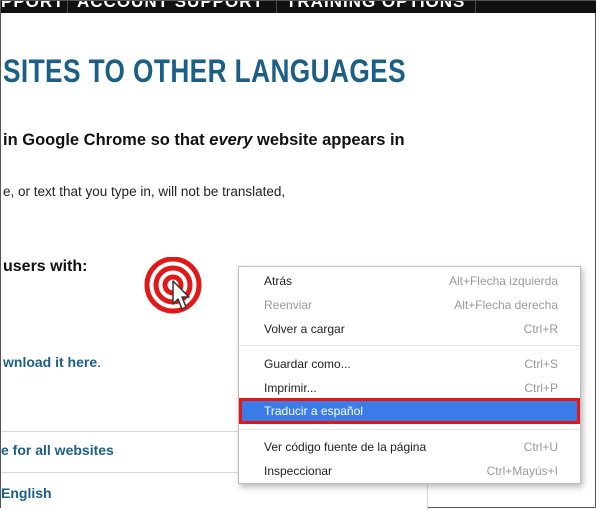  What do you see at coordinates (409, 471) in the screenshot?
I see `menu-item-inspect: Inspeccionar Ctrl+Mayús+I` at bounding box center [409, 471].